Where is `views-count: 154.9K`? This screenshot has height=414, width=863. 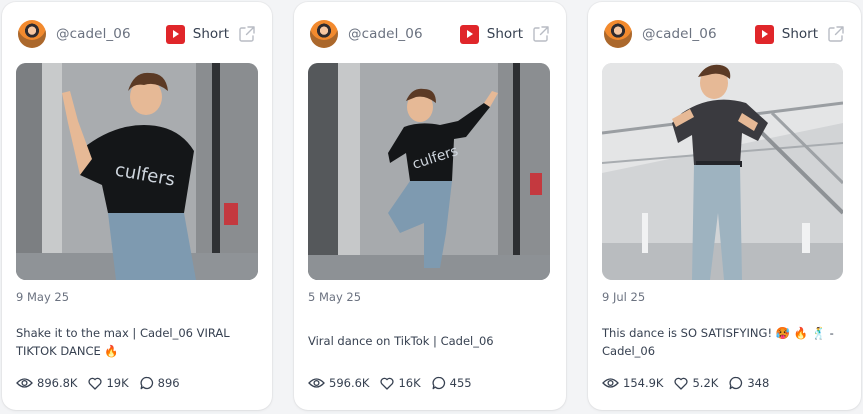
views-count: 154.9K is located at coordinates (643, 383).